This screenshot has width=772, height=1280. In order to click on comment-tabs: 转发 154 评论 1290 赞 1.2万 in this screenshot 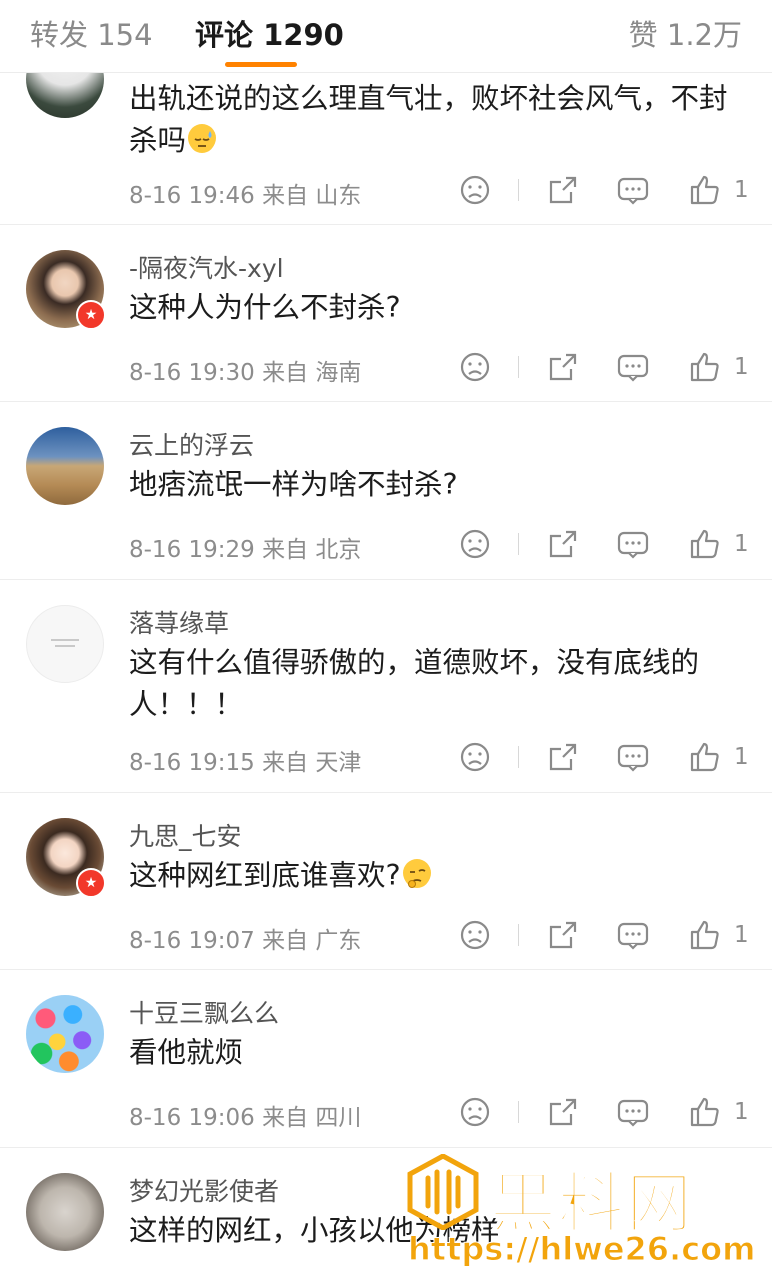, I will do `click(386, 36)`.